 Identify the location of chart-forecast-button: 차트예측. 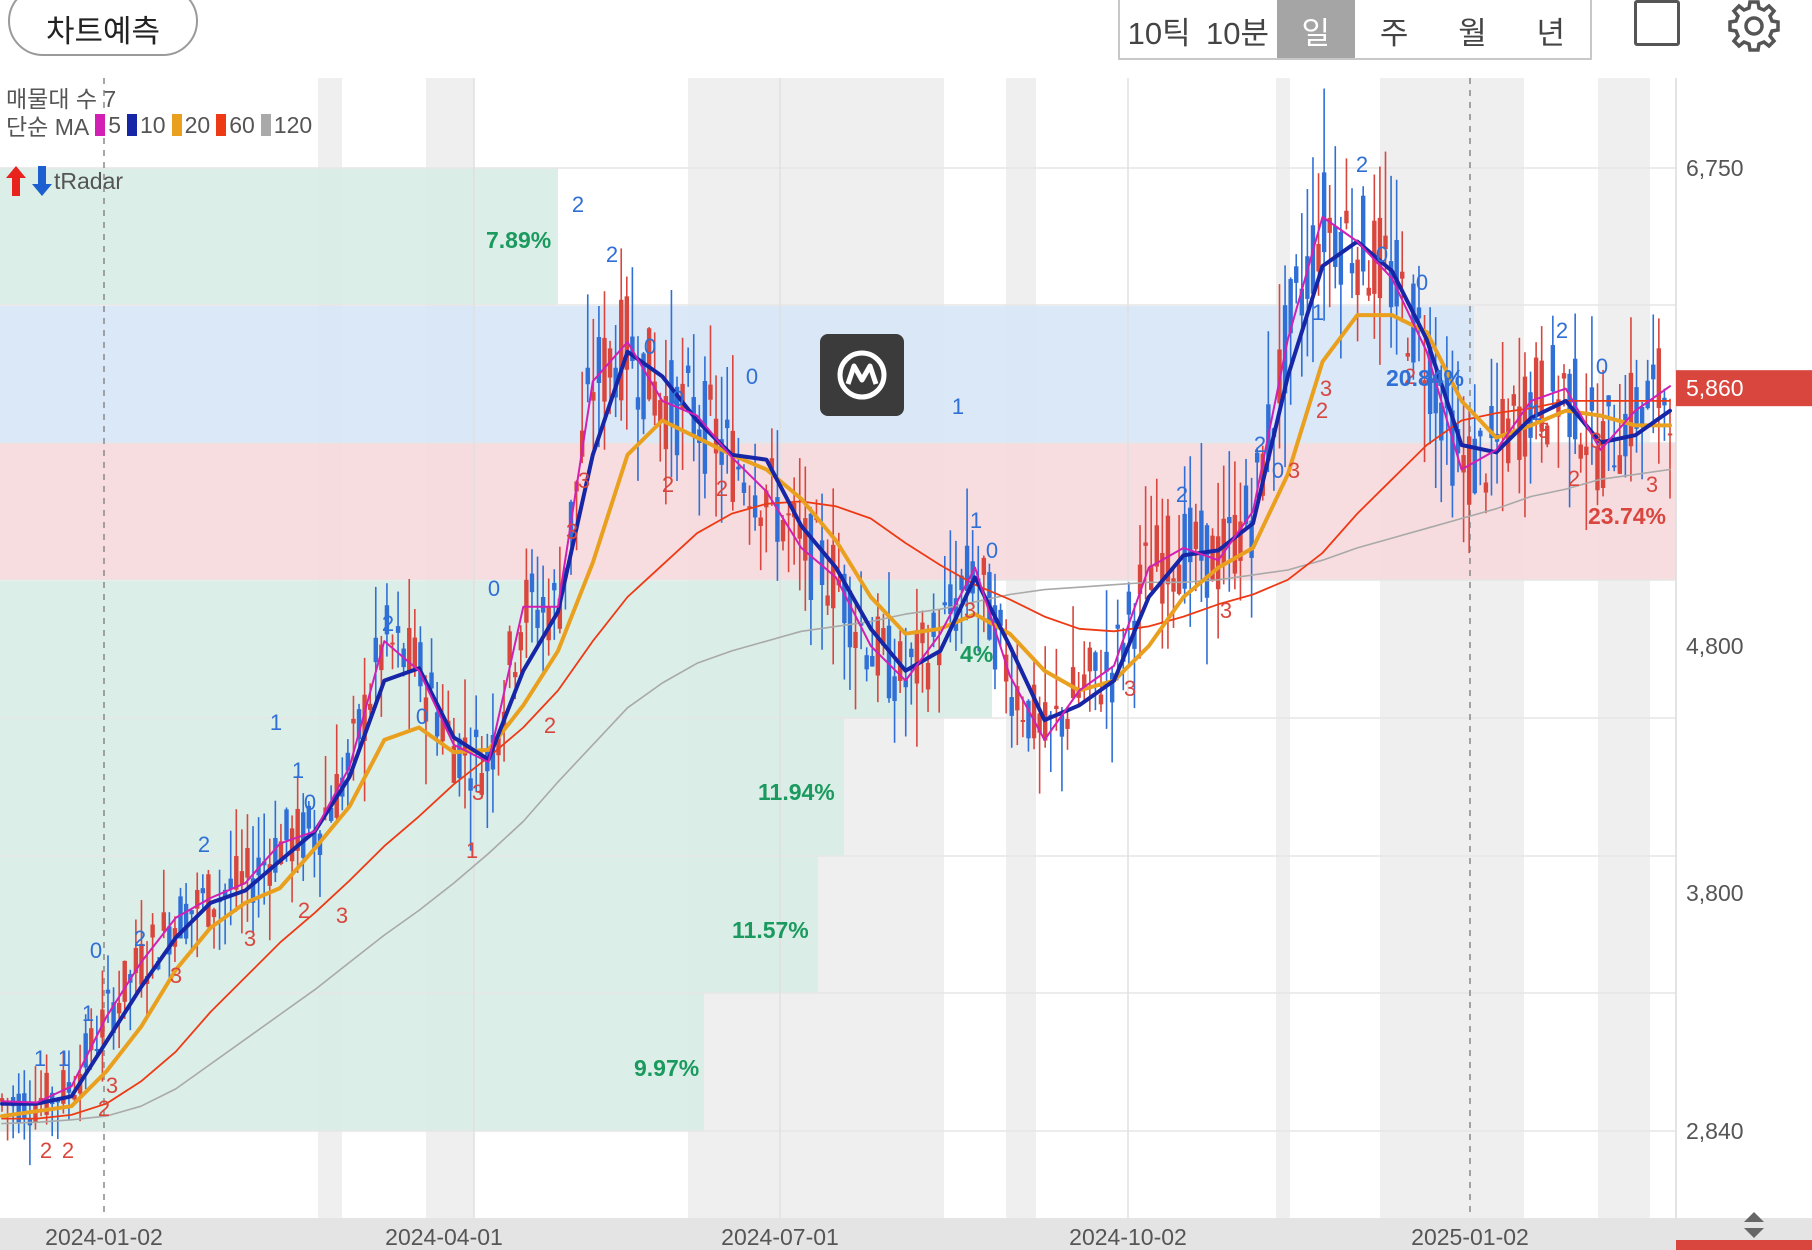
(103, 28).